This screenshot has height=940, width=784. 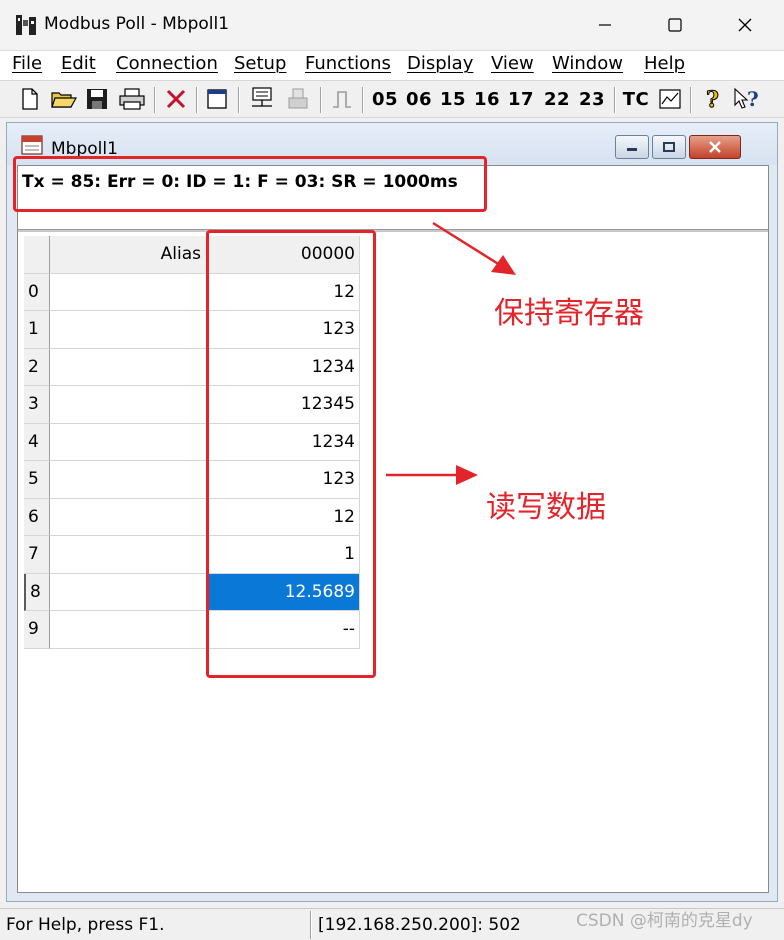 What do you see at coordinates (546, 507) in the screenshot?
I see `read-write-data-label: 读写数据` at bounding box center [546, 507].